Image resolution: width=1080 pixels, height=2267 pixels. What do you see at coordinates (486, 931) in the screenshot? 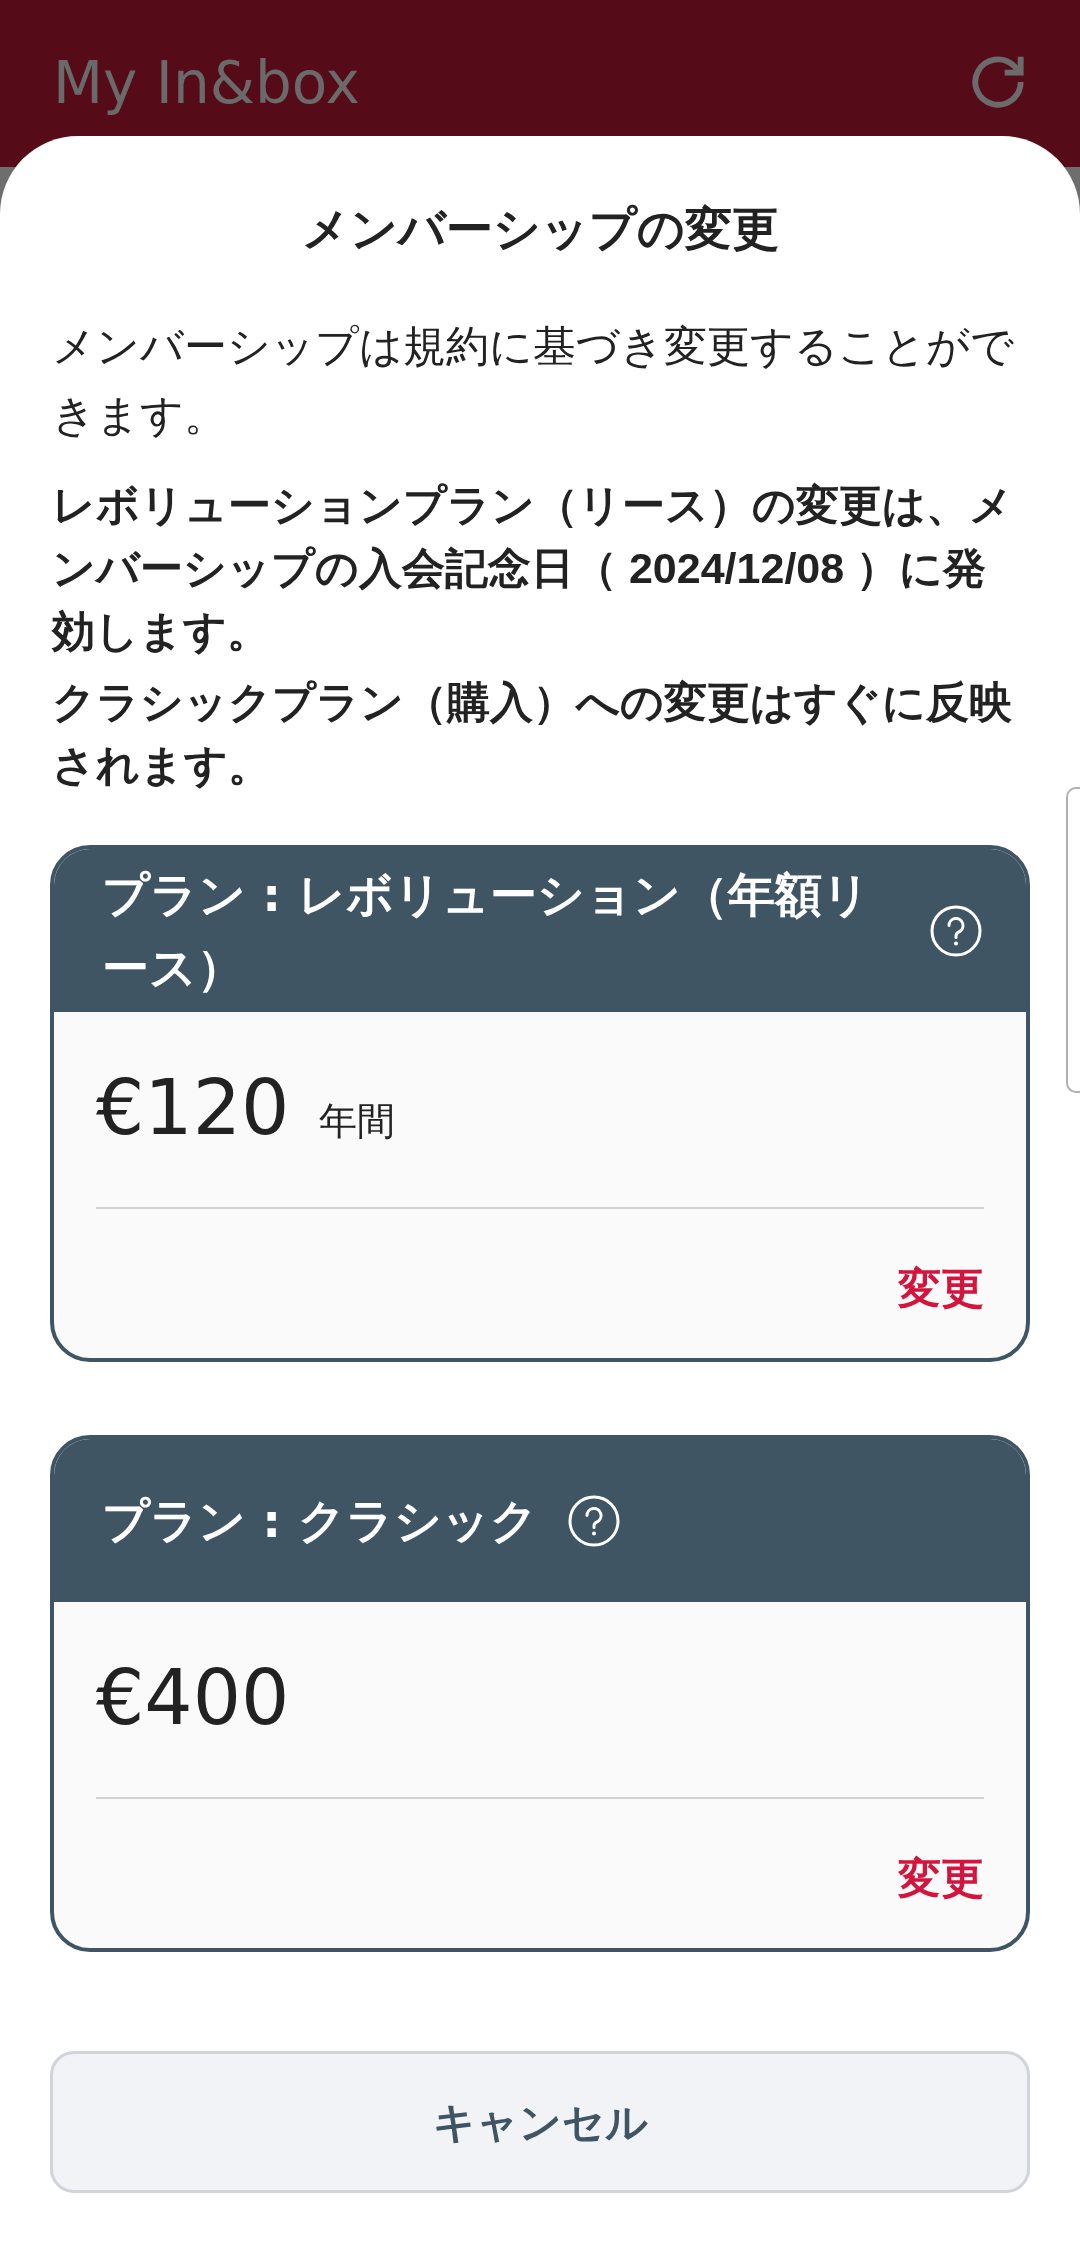
I see `plan-title: プラン : レボリューション（年額リース）` at bounding box center [486, 931].